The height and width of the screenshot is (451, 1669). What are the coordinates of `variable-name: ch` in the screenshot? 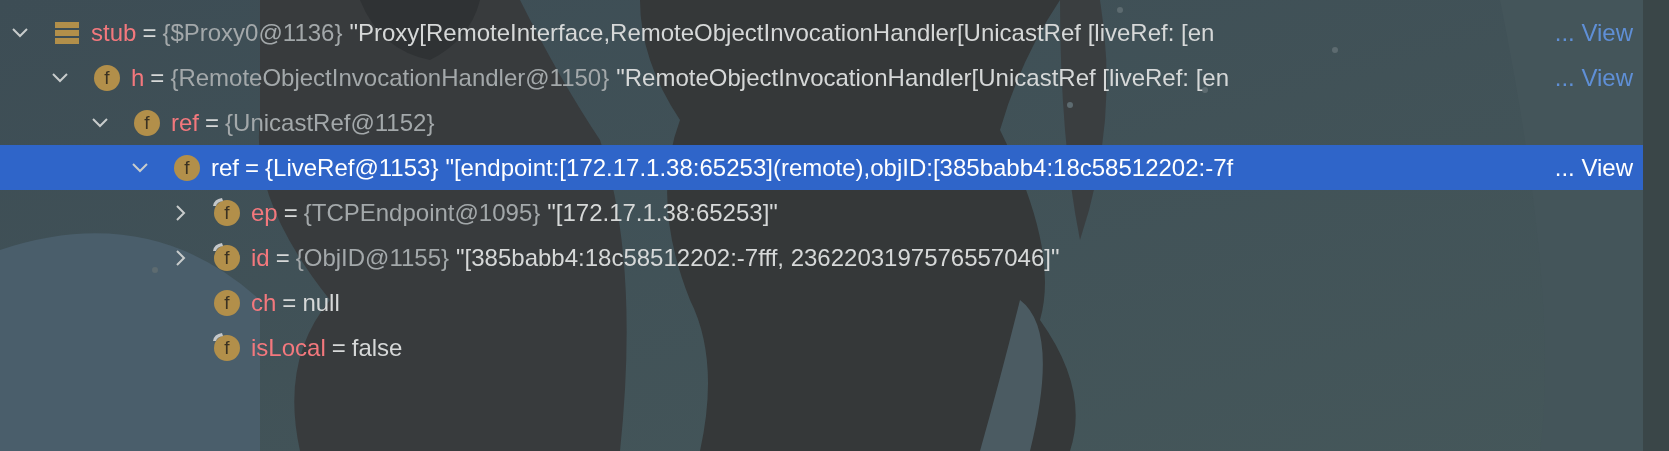 It's located at (264, 302).